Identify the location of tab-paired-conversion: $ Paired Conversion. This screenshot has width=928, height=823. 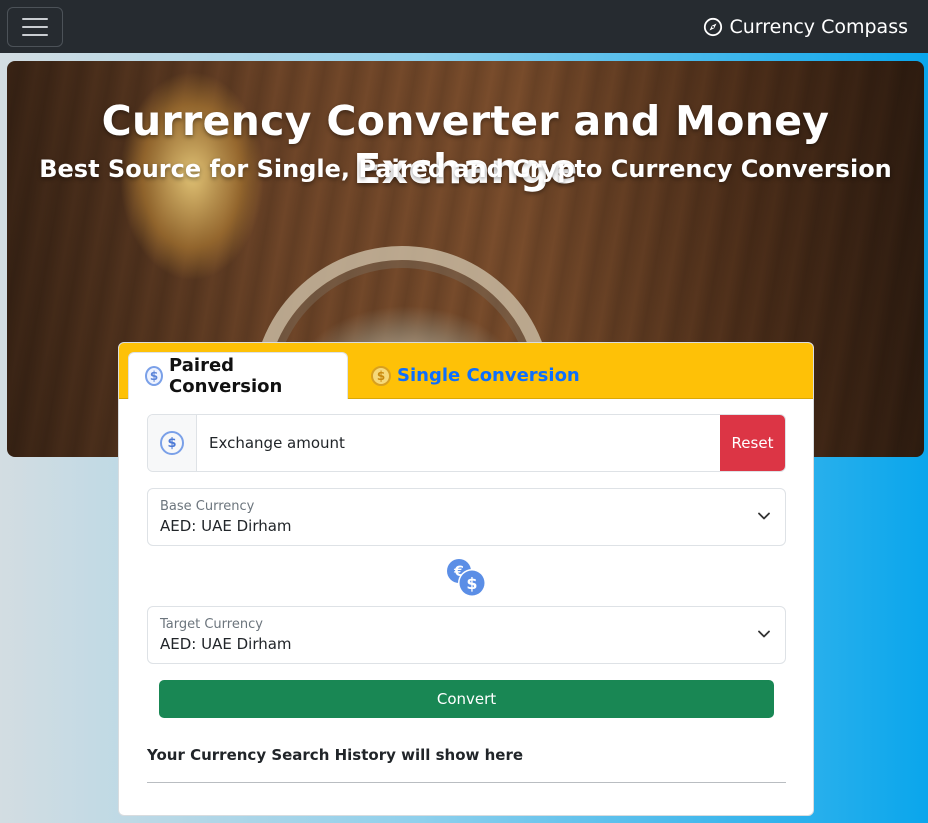
(238, 375).